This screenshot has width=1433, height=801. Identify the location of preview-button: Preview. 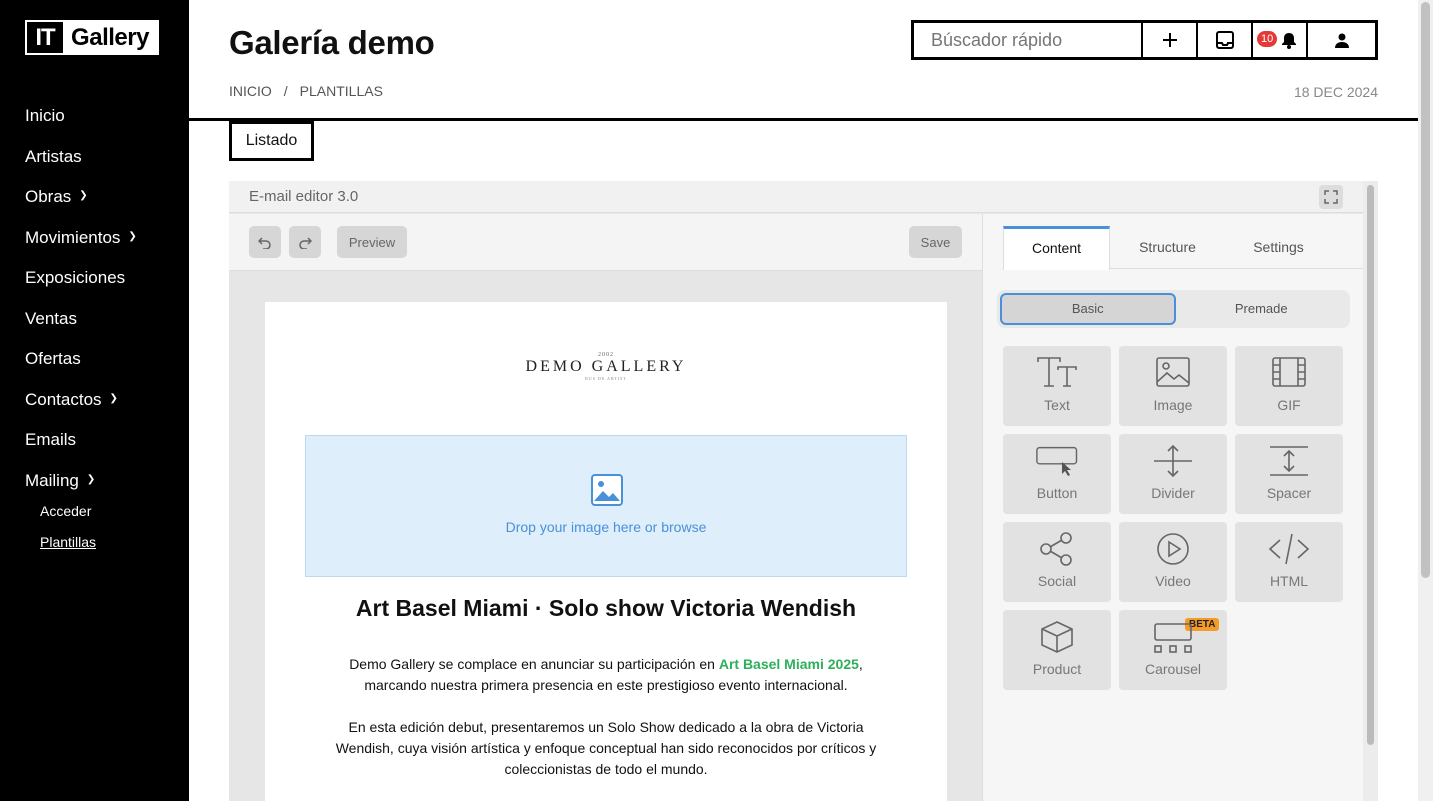
(372, 242).